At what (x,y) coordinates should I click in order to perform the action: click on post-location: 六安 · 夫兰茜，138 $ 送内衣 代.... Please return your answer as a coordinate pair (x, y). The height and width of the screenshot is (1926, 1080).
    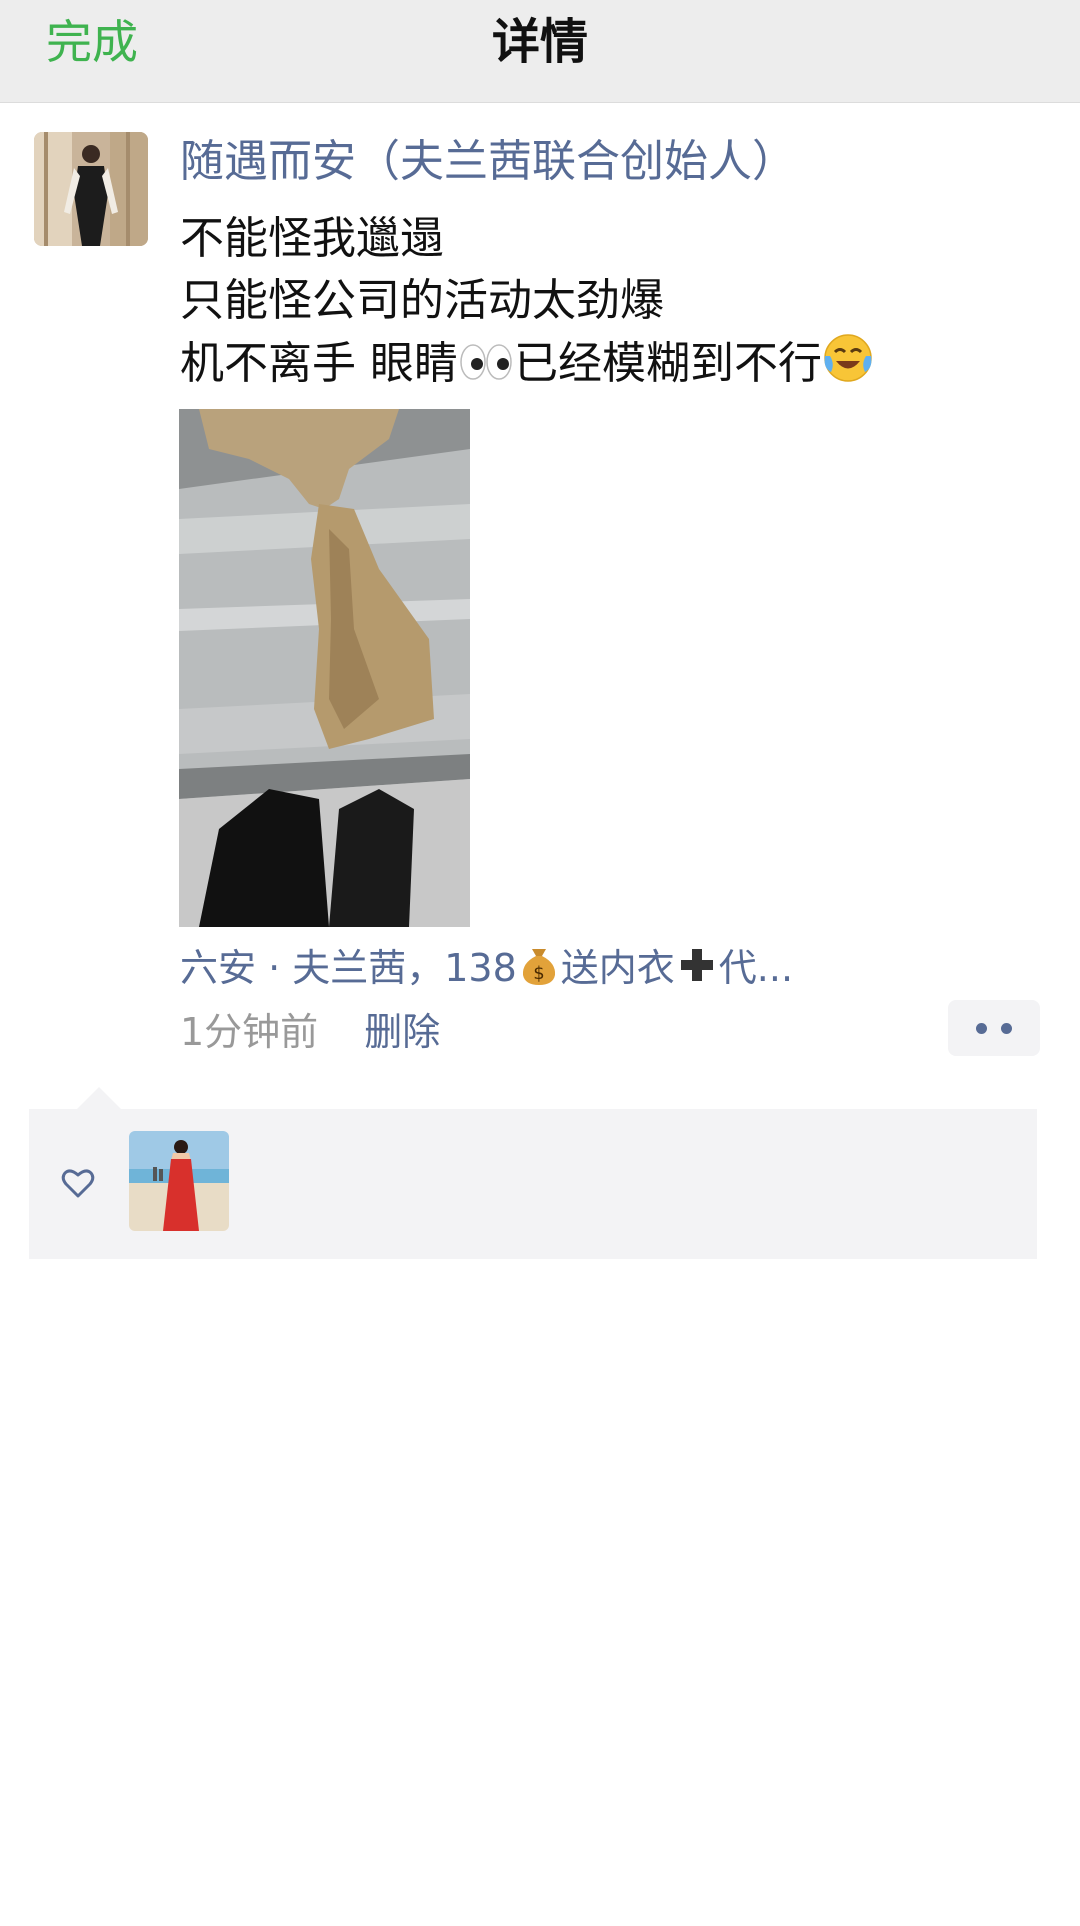
    Looking at the image, I should click on (486, 971).